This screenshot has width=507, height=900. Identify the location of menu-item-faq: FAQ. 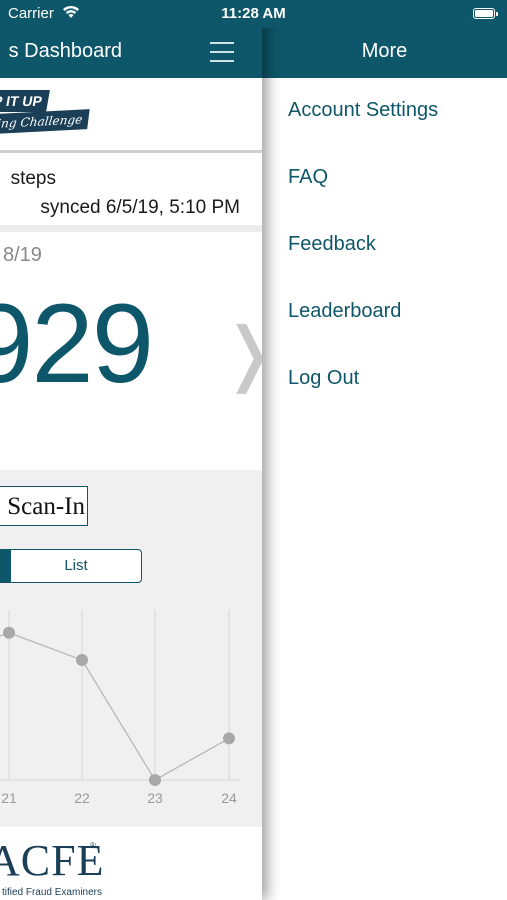
(308, 177).